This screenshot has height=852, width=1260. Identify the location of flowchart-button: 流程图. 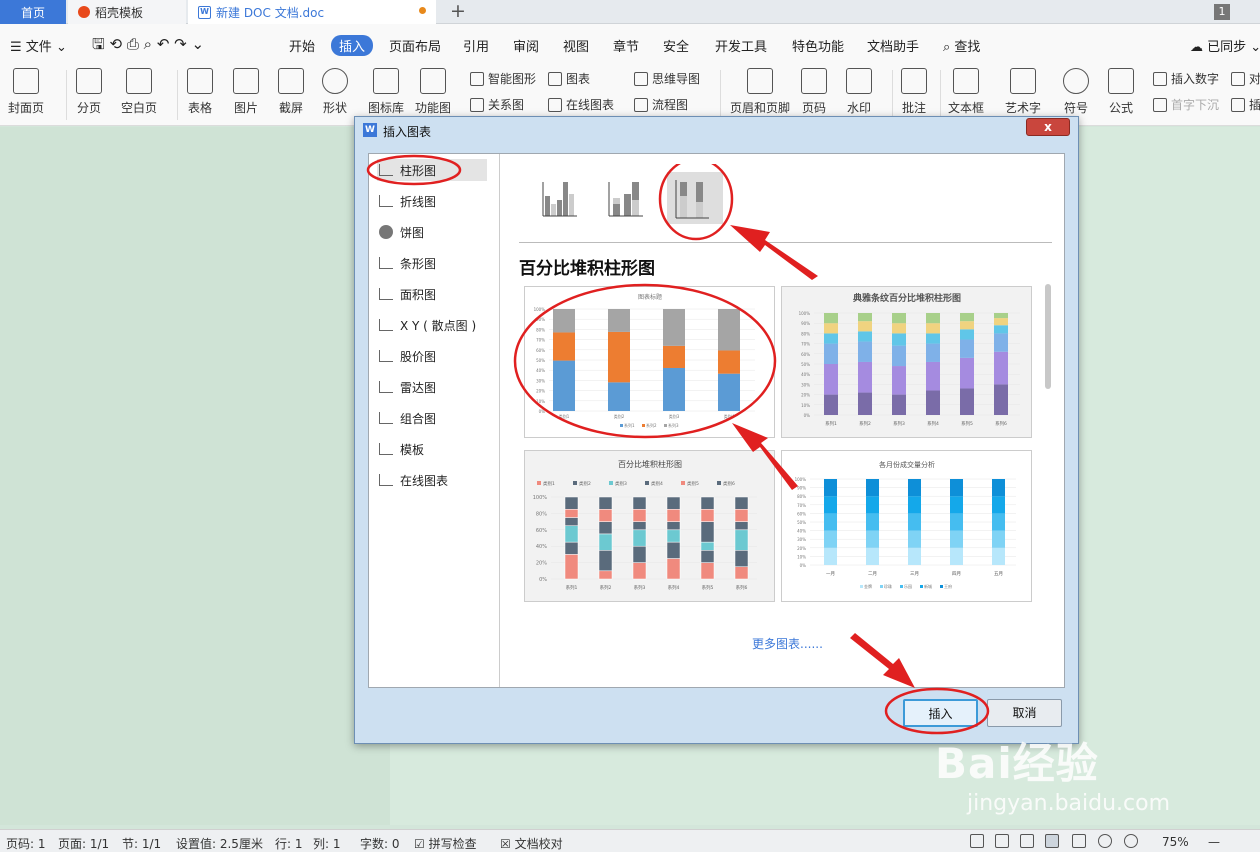
(661, 104).